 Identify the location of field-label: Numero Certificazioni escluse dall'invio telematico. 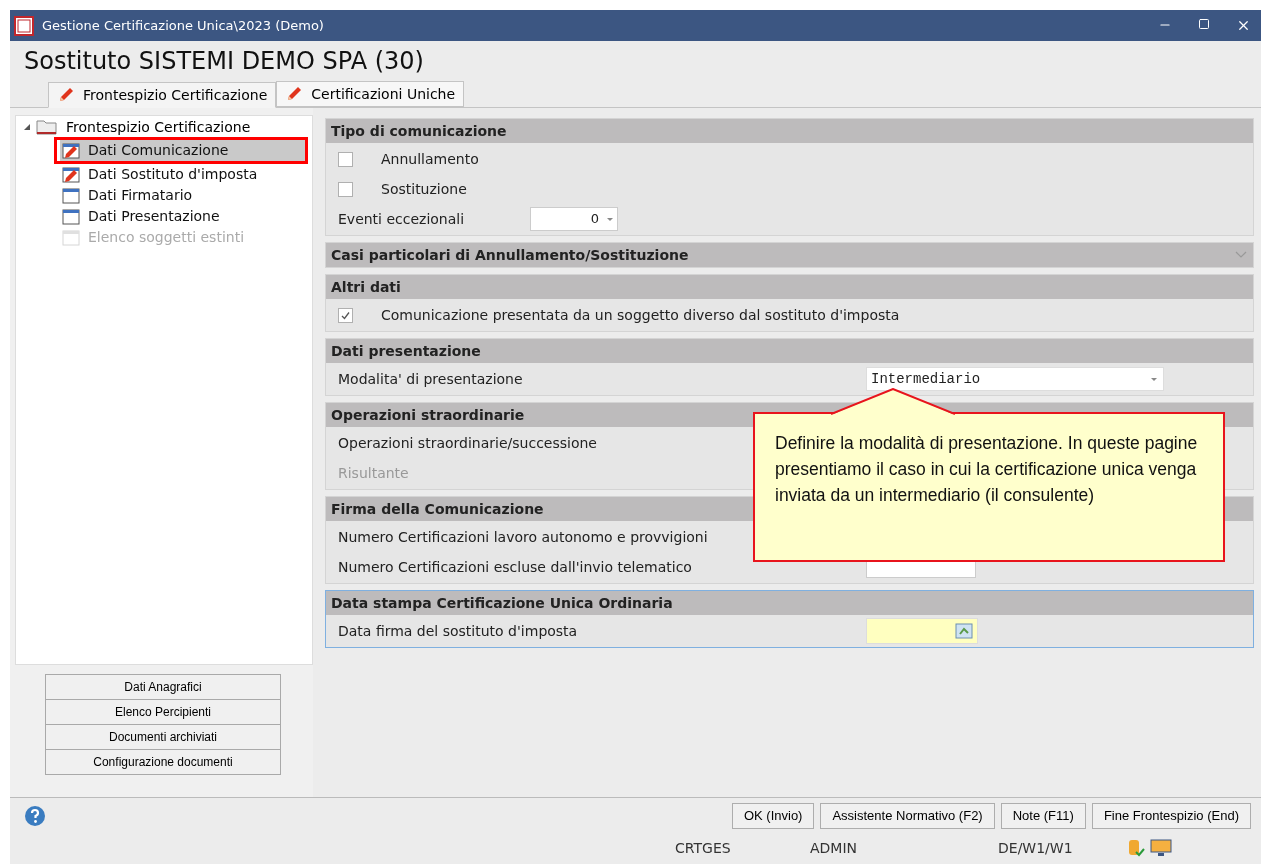
(515, 566).